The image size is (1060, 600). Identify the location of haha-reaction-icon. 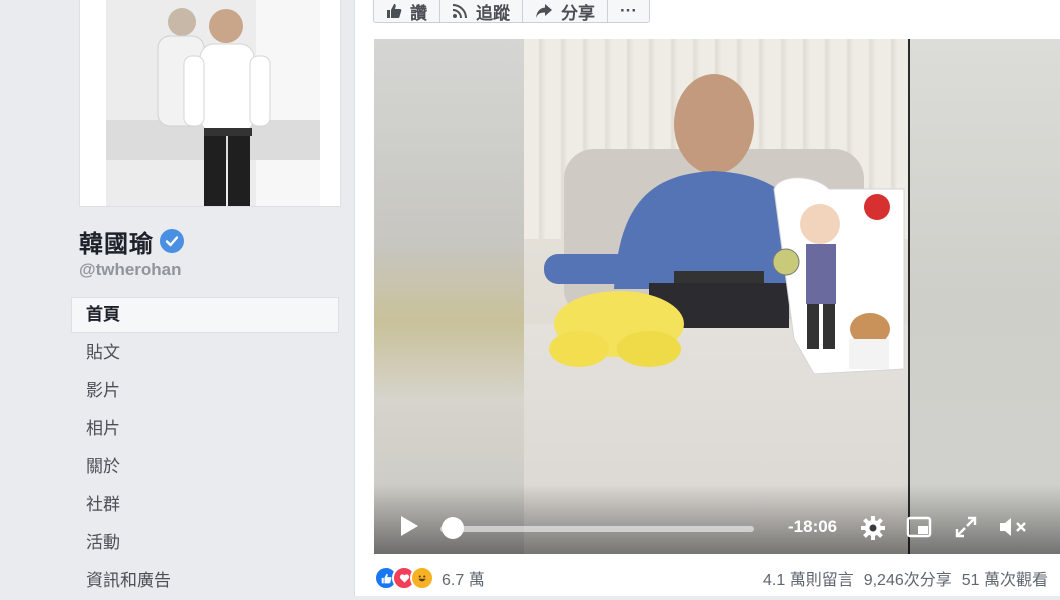
(422, 578).